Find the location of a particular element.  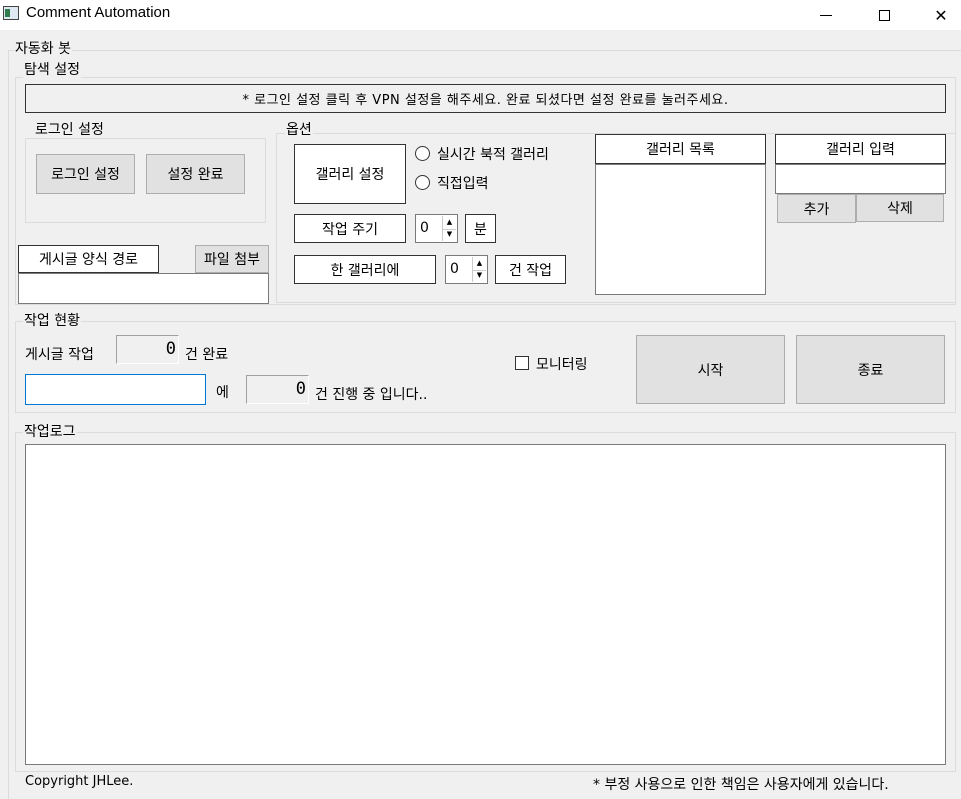

bot-group-legend: 자동화 봇 is located at coordinates (43, 49).